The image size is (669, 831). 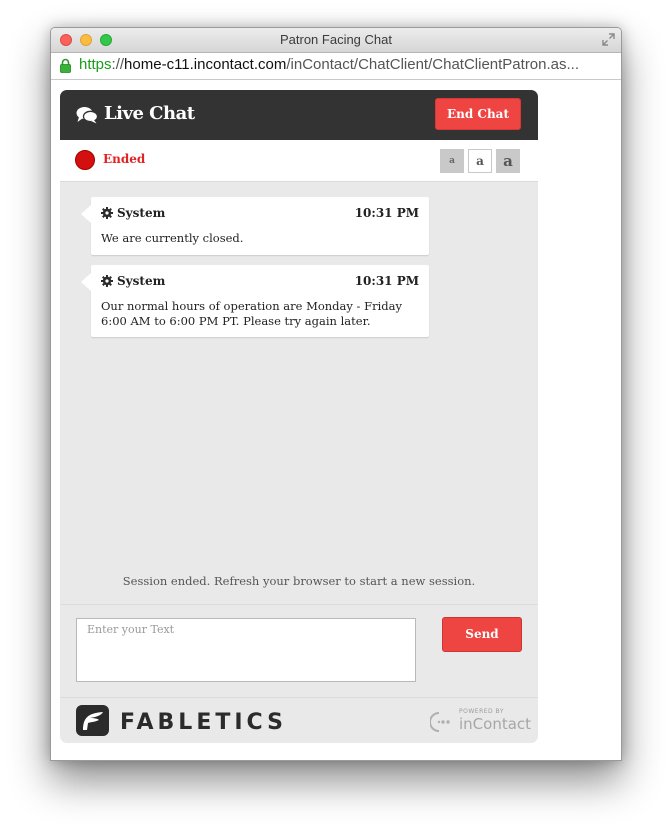 What do you see at coordinates (246, 650) in the screenshot?
I see `message-input` at bounding box center [246, 650].